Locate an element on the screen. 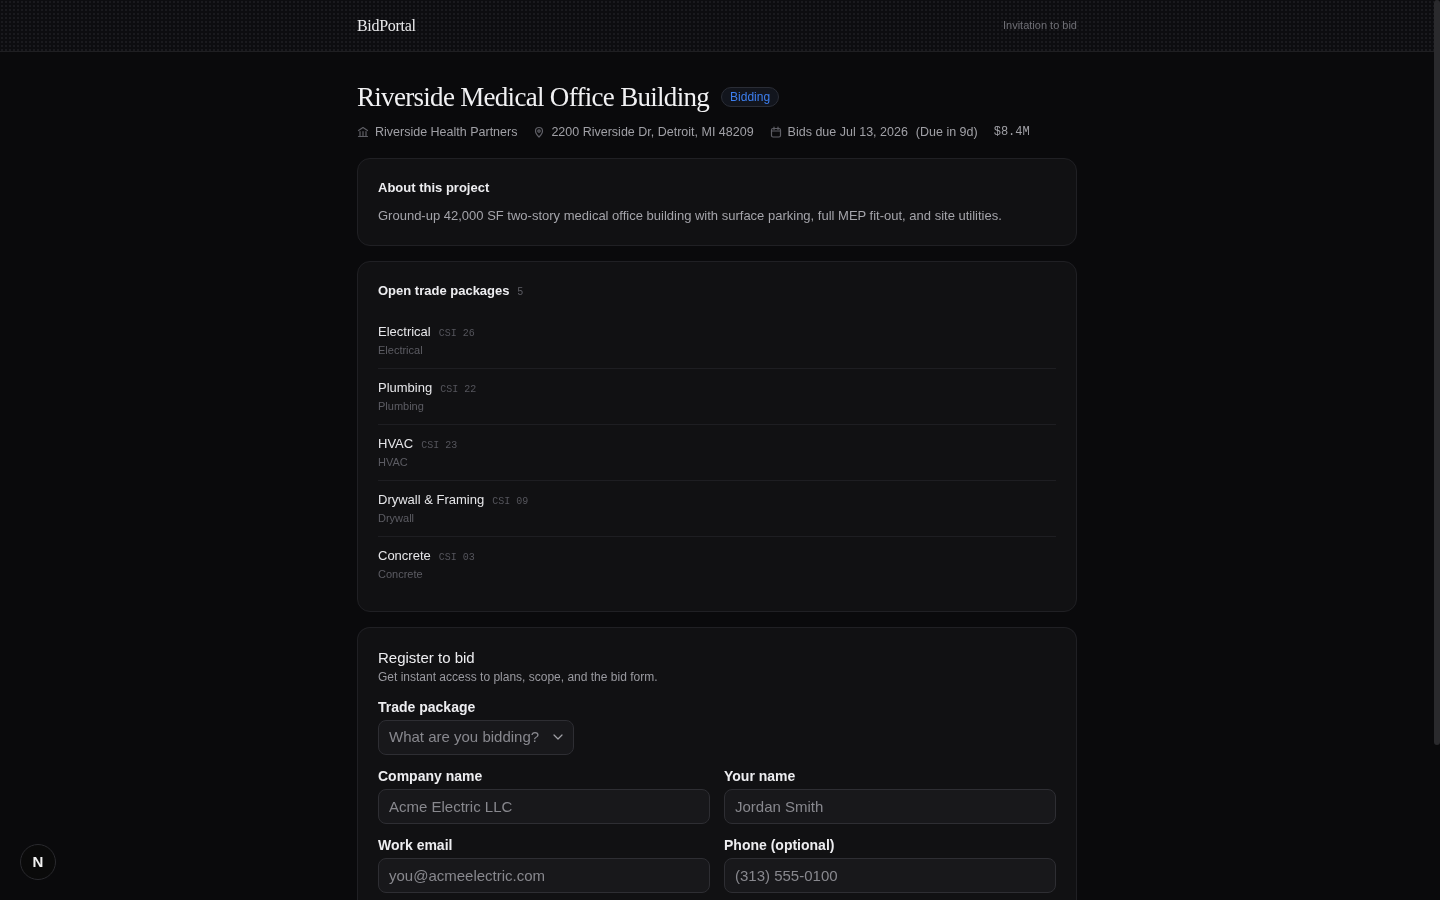  trade-name: Plumbing is located at coordinates (405, 387).